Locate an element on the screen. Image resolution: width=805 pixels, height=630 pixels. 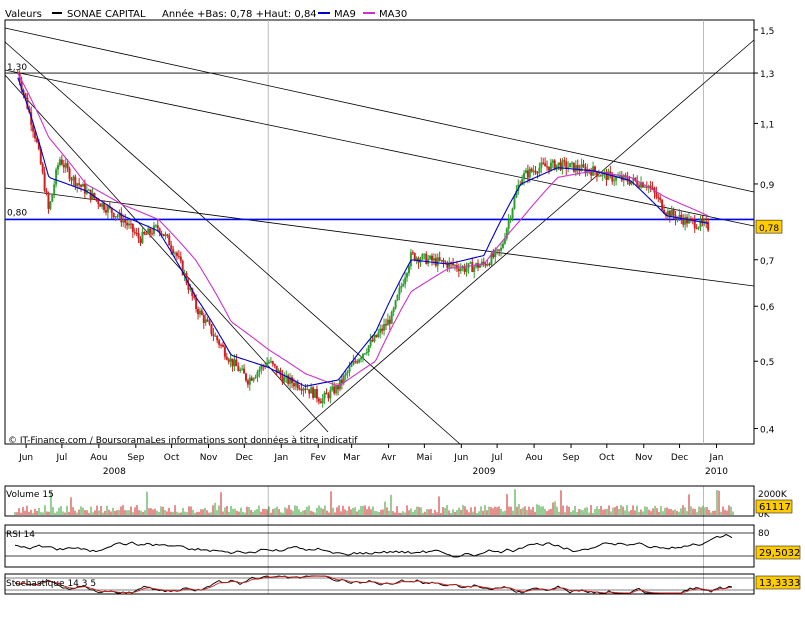
high-price-label: 1,30 is located at coordinates (17, 68).